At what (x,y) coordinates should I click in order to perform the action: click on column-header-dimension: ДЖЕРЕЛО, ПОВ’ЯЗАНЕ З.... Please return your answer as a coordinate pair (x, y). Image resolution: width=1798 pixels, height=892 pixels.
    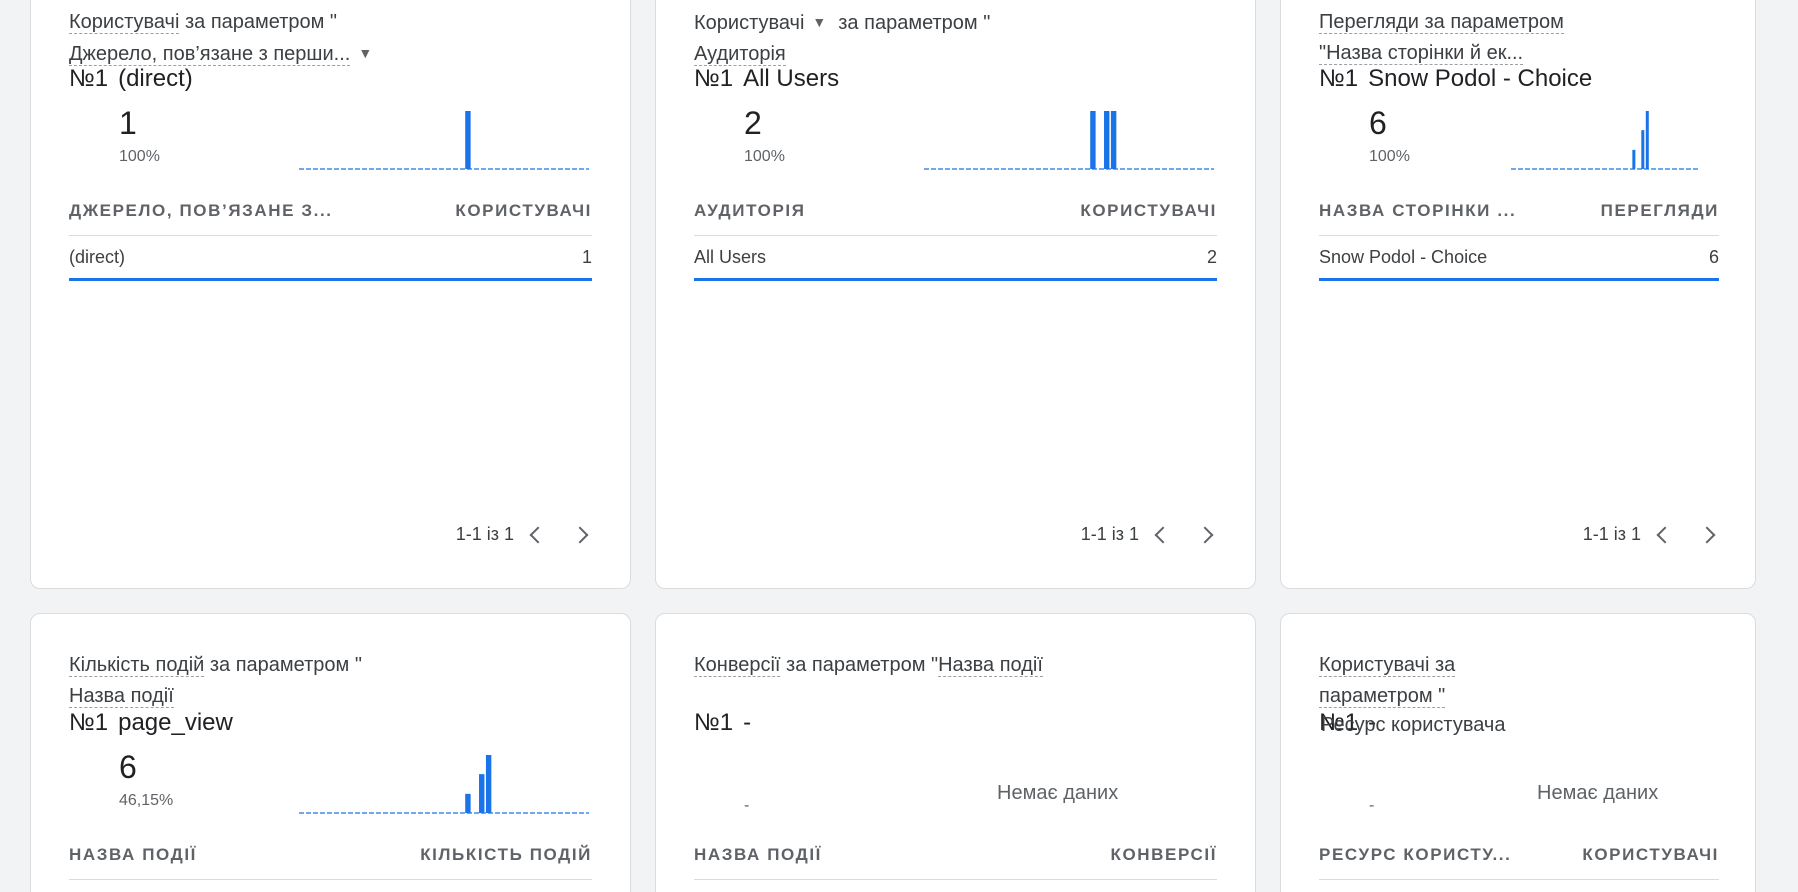
    Looking at the image, I should click on (201, 211).